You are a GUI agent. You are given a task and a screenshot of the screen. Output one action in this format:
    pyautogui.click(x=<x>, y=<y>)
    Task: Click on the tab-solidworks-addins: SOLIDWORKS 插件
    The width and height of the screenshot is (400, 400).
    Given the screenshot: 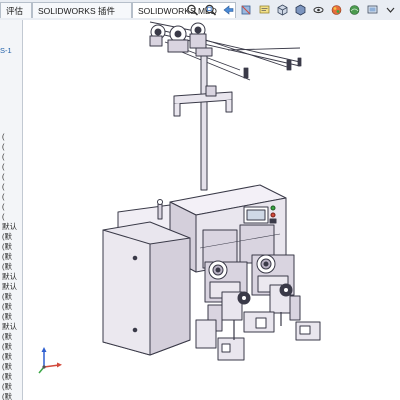 What is the action you would take?
    pyautogui.click(x=82, y=10)
    